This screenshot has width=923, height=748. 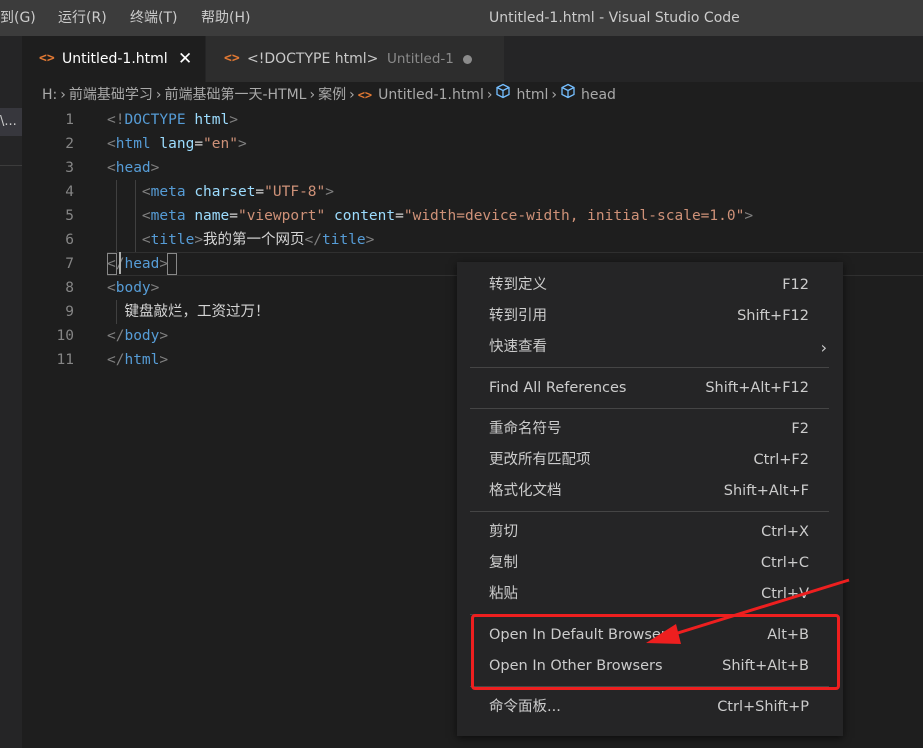 What do you see at coordinates (800, 429) in the screenshot?
I see `menu-item-shortcut: F2` at bounding box center [800, 429].